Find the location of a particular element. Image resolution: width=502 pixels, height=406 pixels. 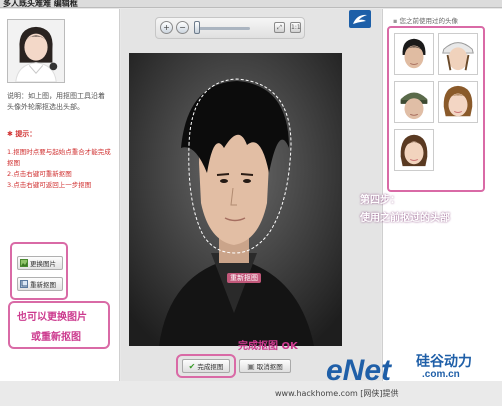

zoom-toolbar: + − ⤢ 1:1 is located at coordinates (230, 28).